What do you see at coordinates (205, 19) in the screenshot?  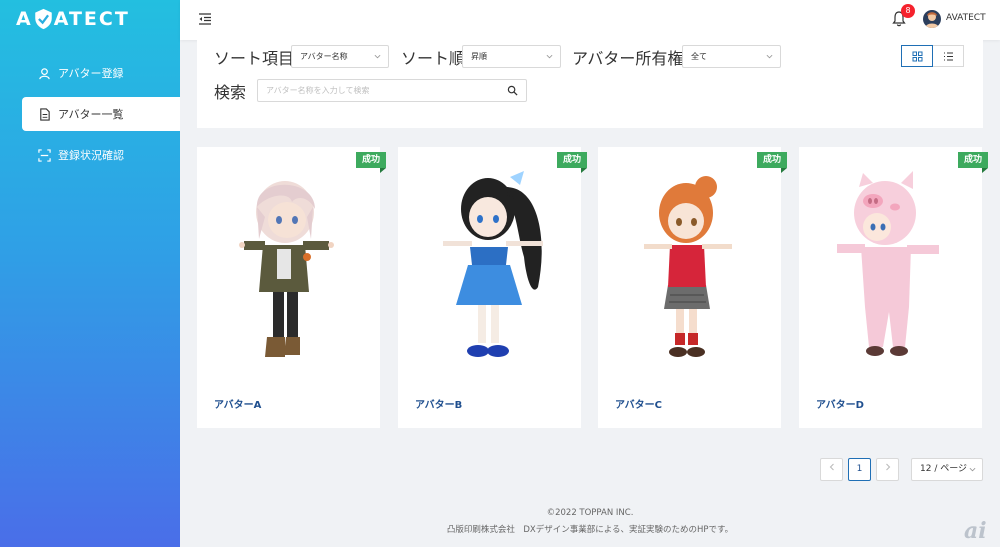 I see `menu-fold-icon` at bounding box center [205, 19].